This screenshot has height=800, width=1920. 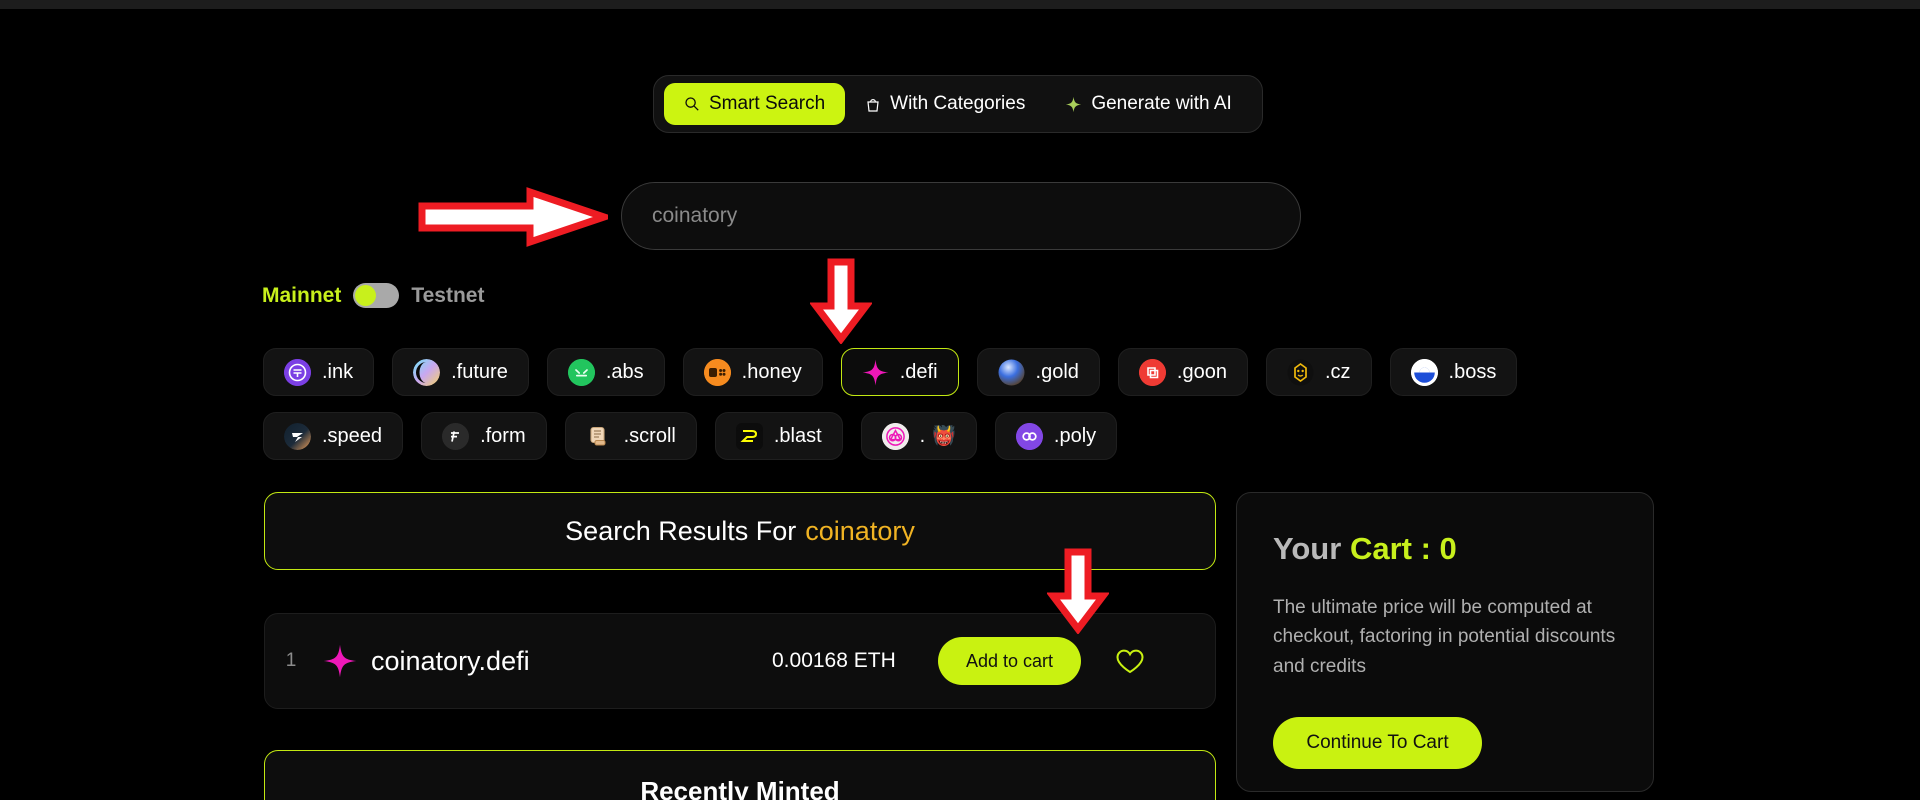 I want to click on tld-chip-abs: .abs, so click(x=605, y=372).